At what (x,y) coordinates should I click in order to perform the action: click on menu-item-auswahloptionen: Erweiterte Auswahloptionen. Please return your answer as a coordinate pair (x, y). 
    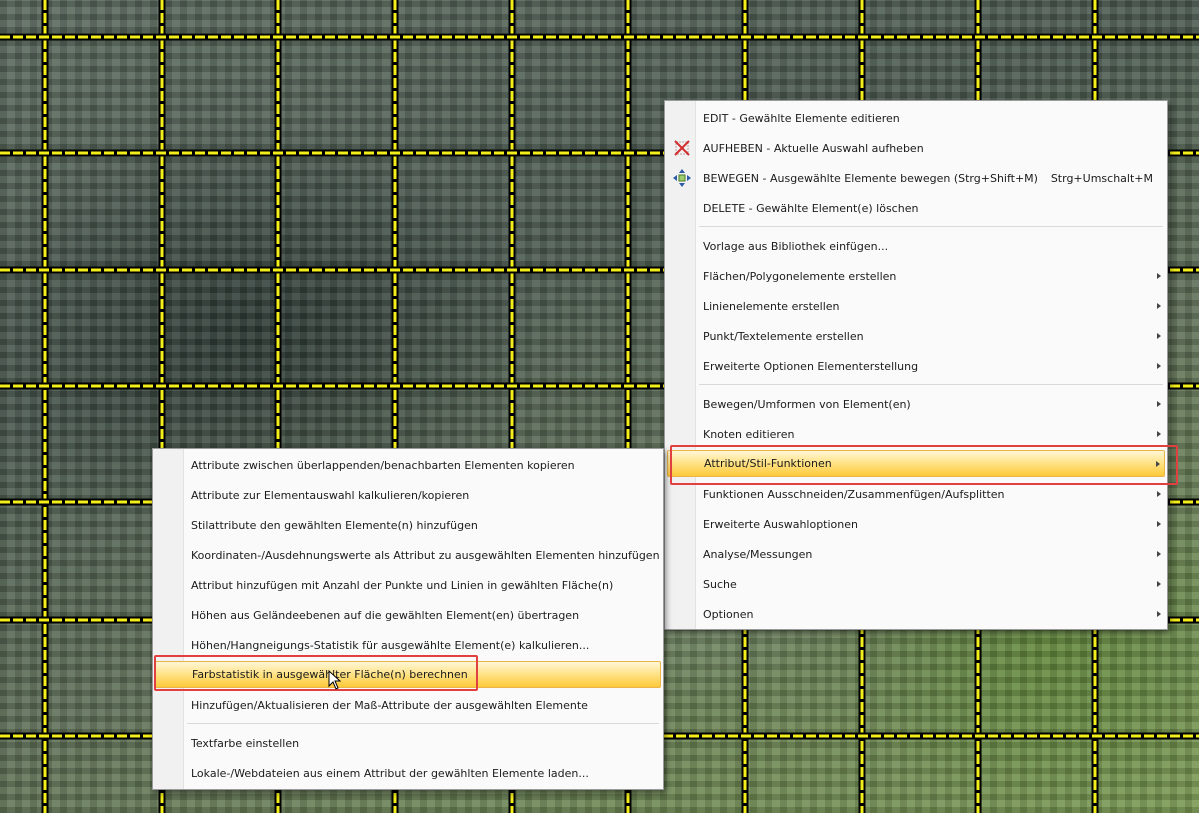
    Looking at the image, I should click on (916, 524).